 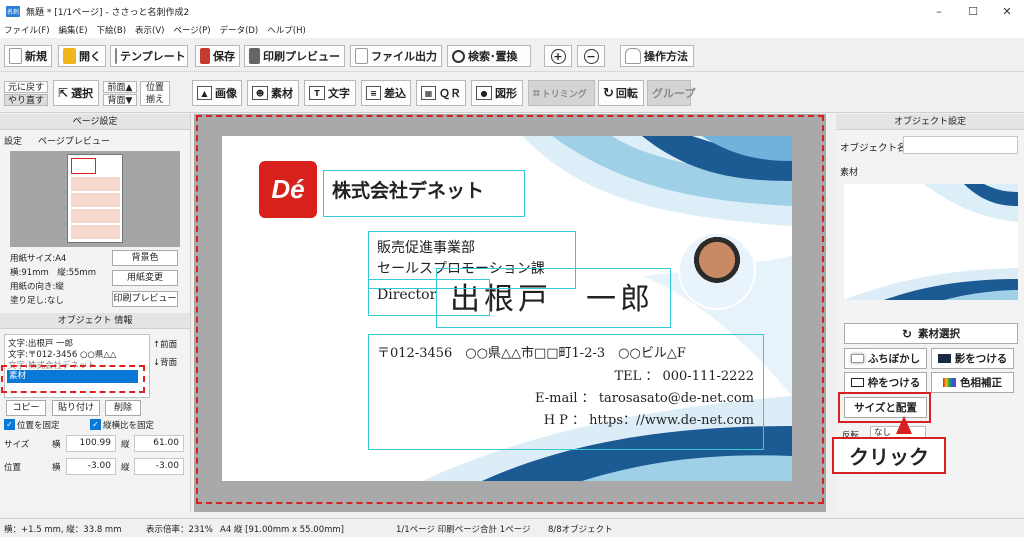 What do you see at coordinates (717, 271) in the screenshot?
I see `profile-photo` at bounding box center [717, 271].